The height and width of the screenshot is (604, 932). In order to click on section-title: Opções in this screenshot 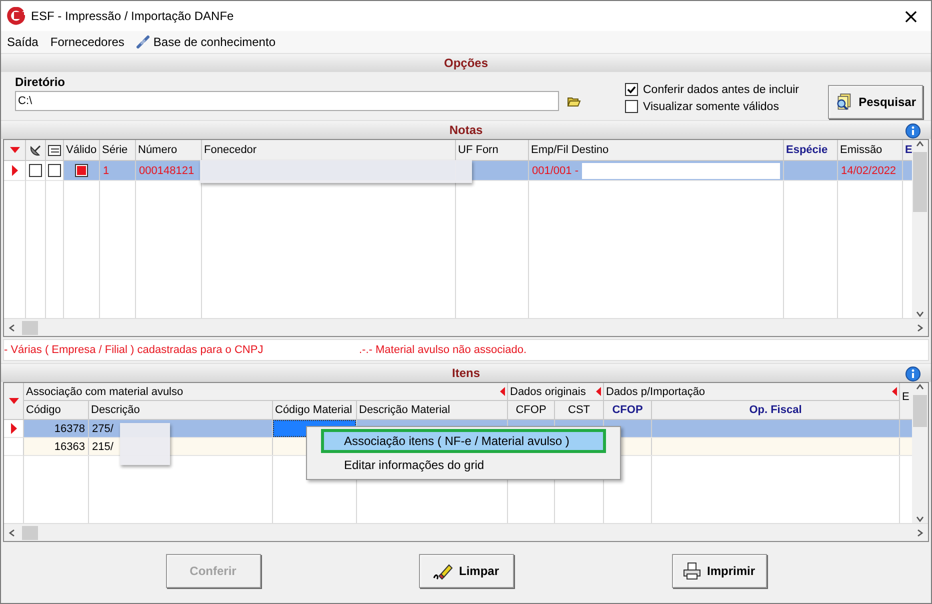, I will do `click(466, 63)`.